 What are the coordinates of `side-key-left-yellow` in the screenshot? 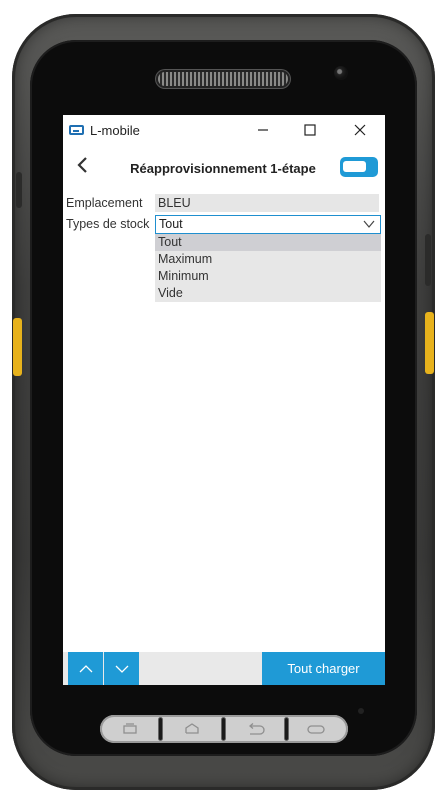 It's located at (17, 347).